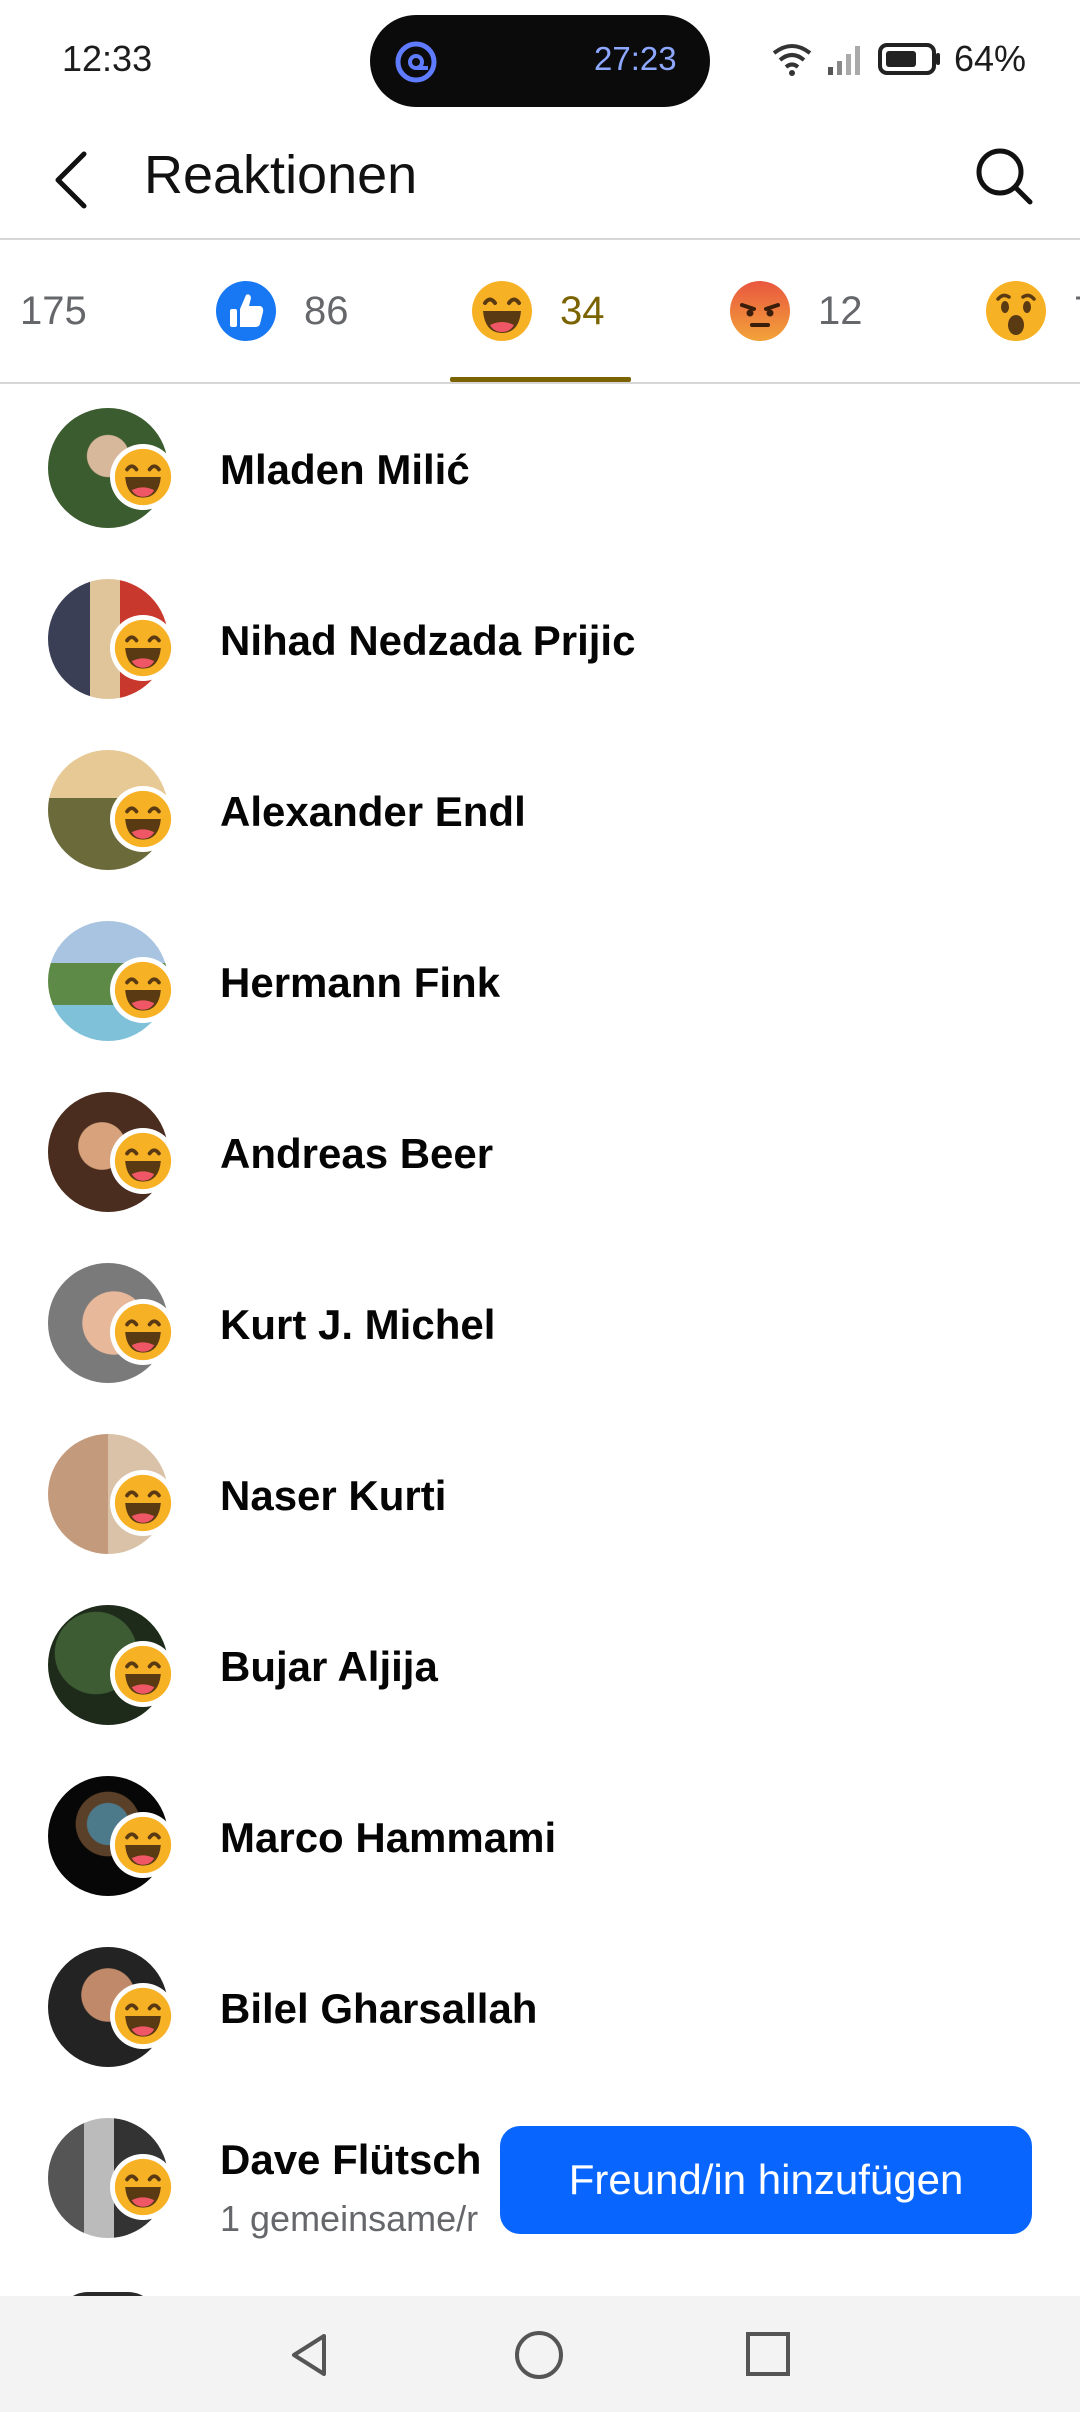 This screenshot has width=1080, height=2412. What do you see at coordinates (357, 1325) in the screenshot?
I see `person-name: Kurt J. Michel` at bounding box center [357, 1325].